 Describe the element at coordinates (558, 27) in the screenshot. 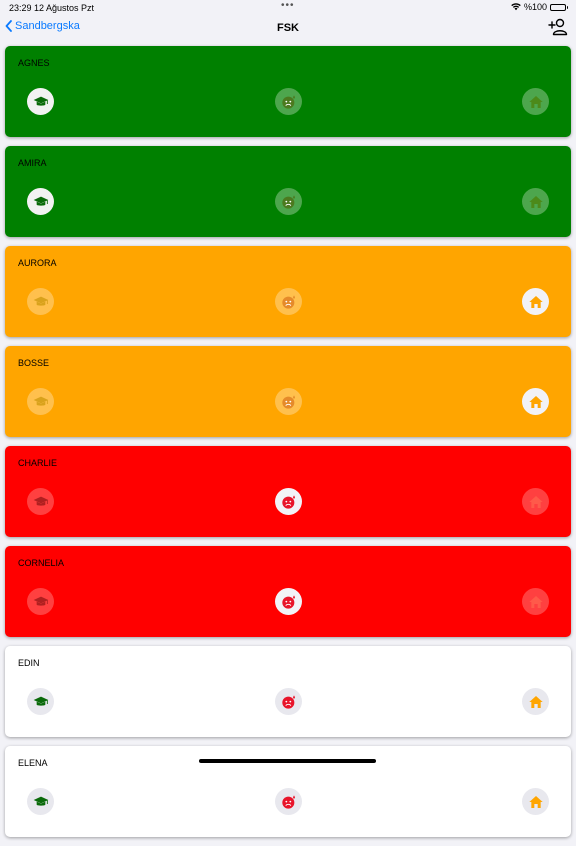

I see `person-add-icon` at that location.